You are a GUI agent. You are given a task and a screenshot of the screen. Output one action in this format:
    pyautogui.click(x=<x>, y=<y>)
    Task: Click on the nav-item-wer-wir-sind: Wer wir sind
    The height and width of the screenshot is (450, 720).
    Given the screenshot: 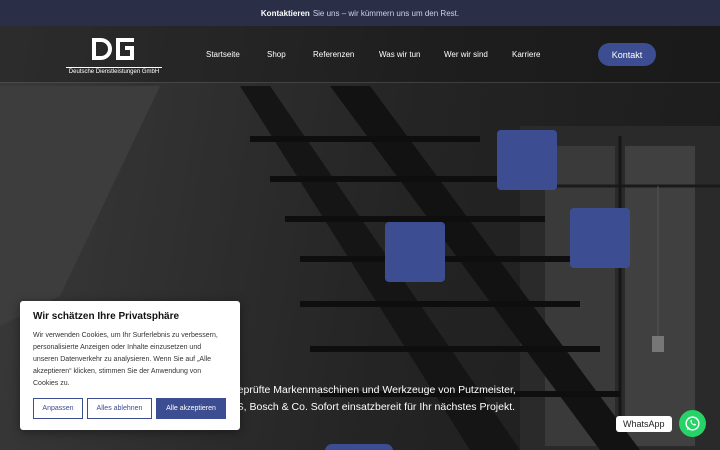 What is the action you would take?
    pyautogui.click(x=466, y=54)
    